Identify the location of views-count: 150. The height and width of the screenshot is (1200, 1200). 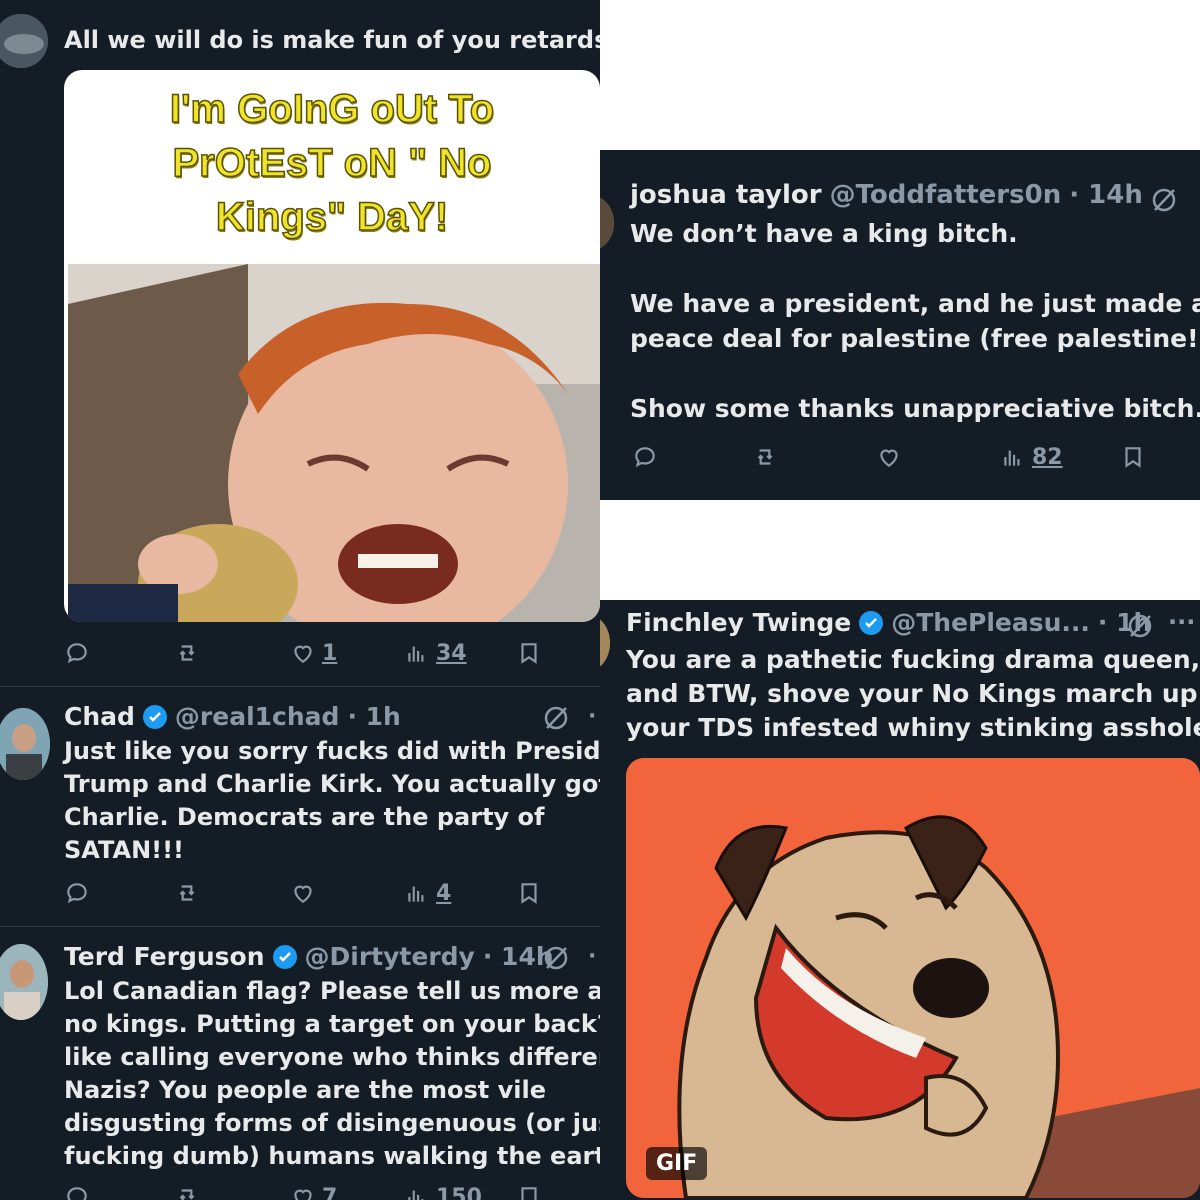
(459, 1192).